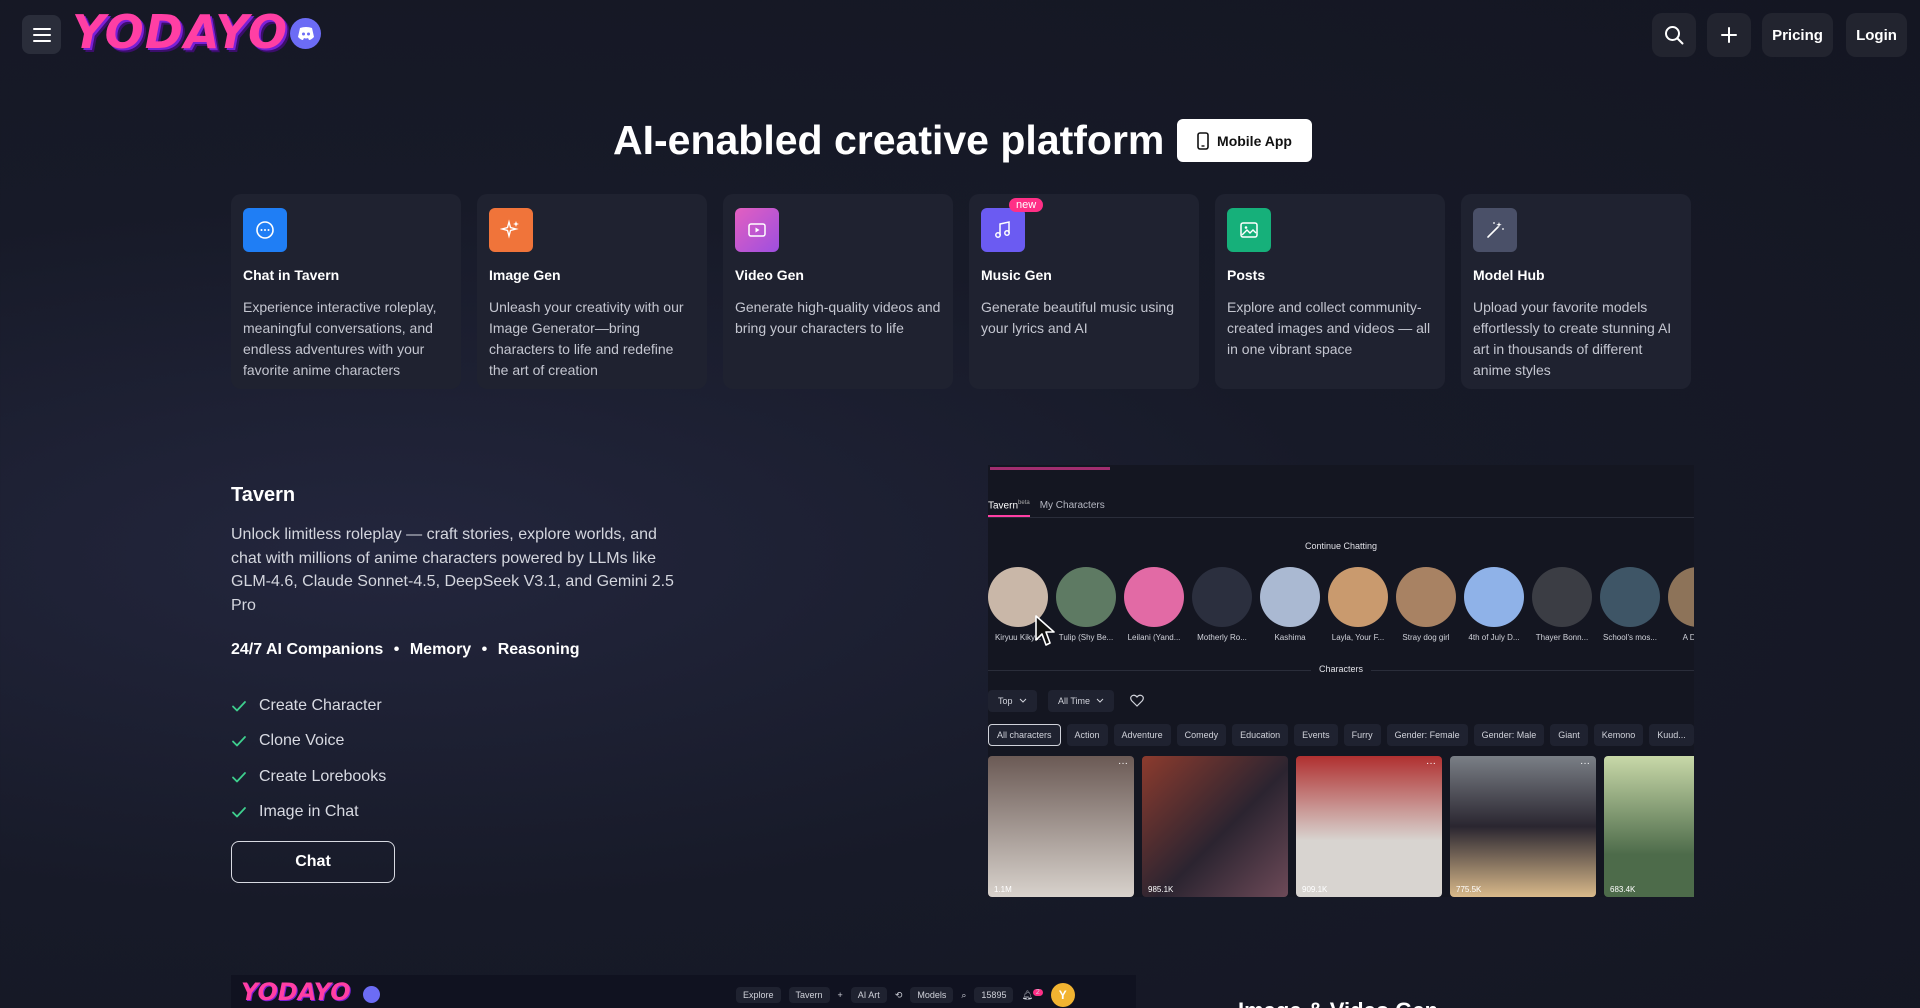 The height and width of the screenshot is (1008, 1920). I want to click on category-chip: Action, so click(1087, 735).